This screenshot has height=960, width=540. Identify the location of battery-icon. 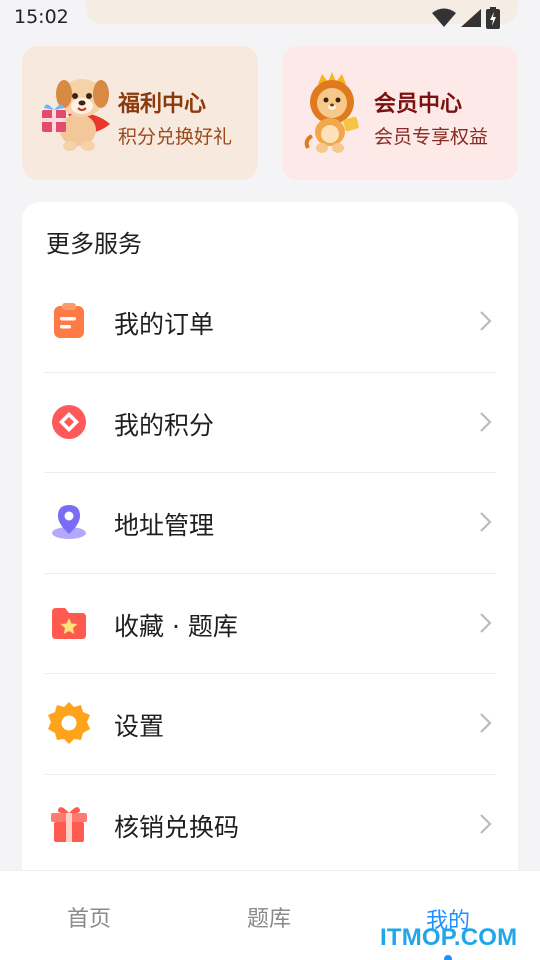
(493, 18).